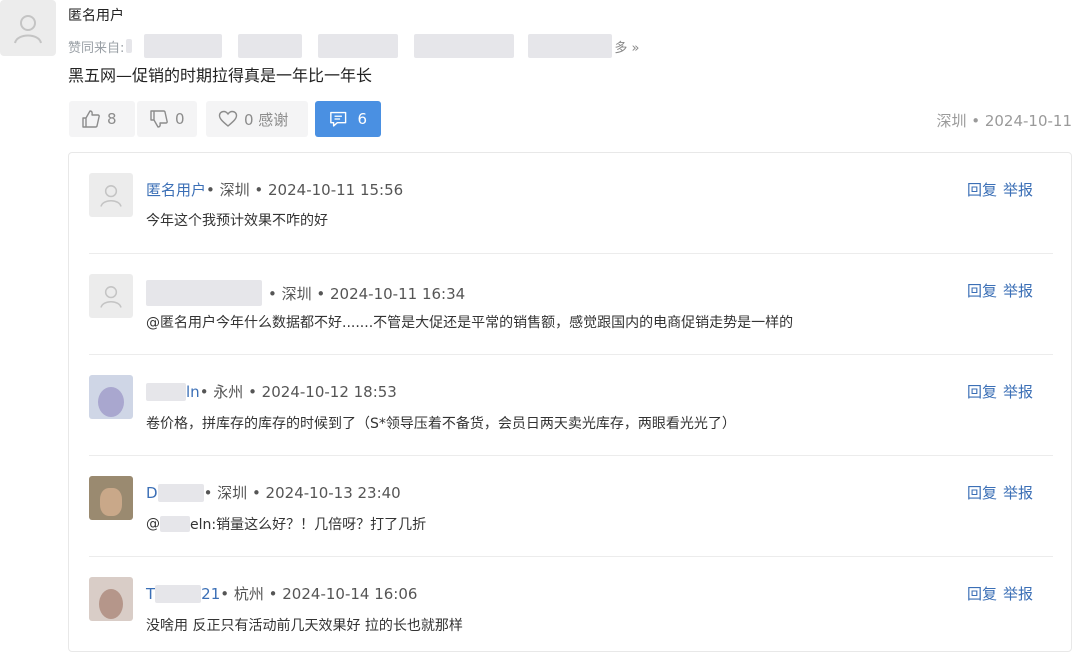 The image size is (1080, 658). I want to click on endorse-label: 赞同来自:, so click(96, 48).